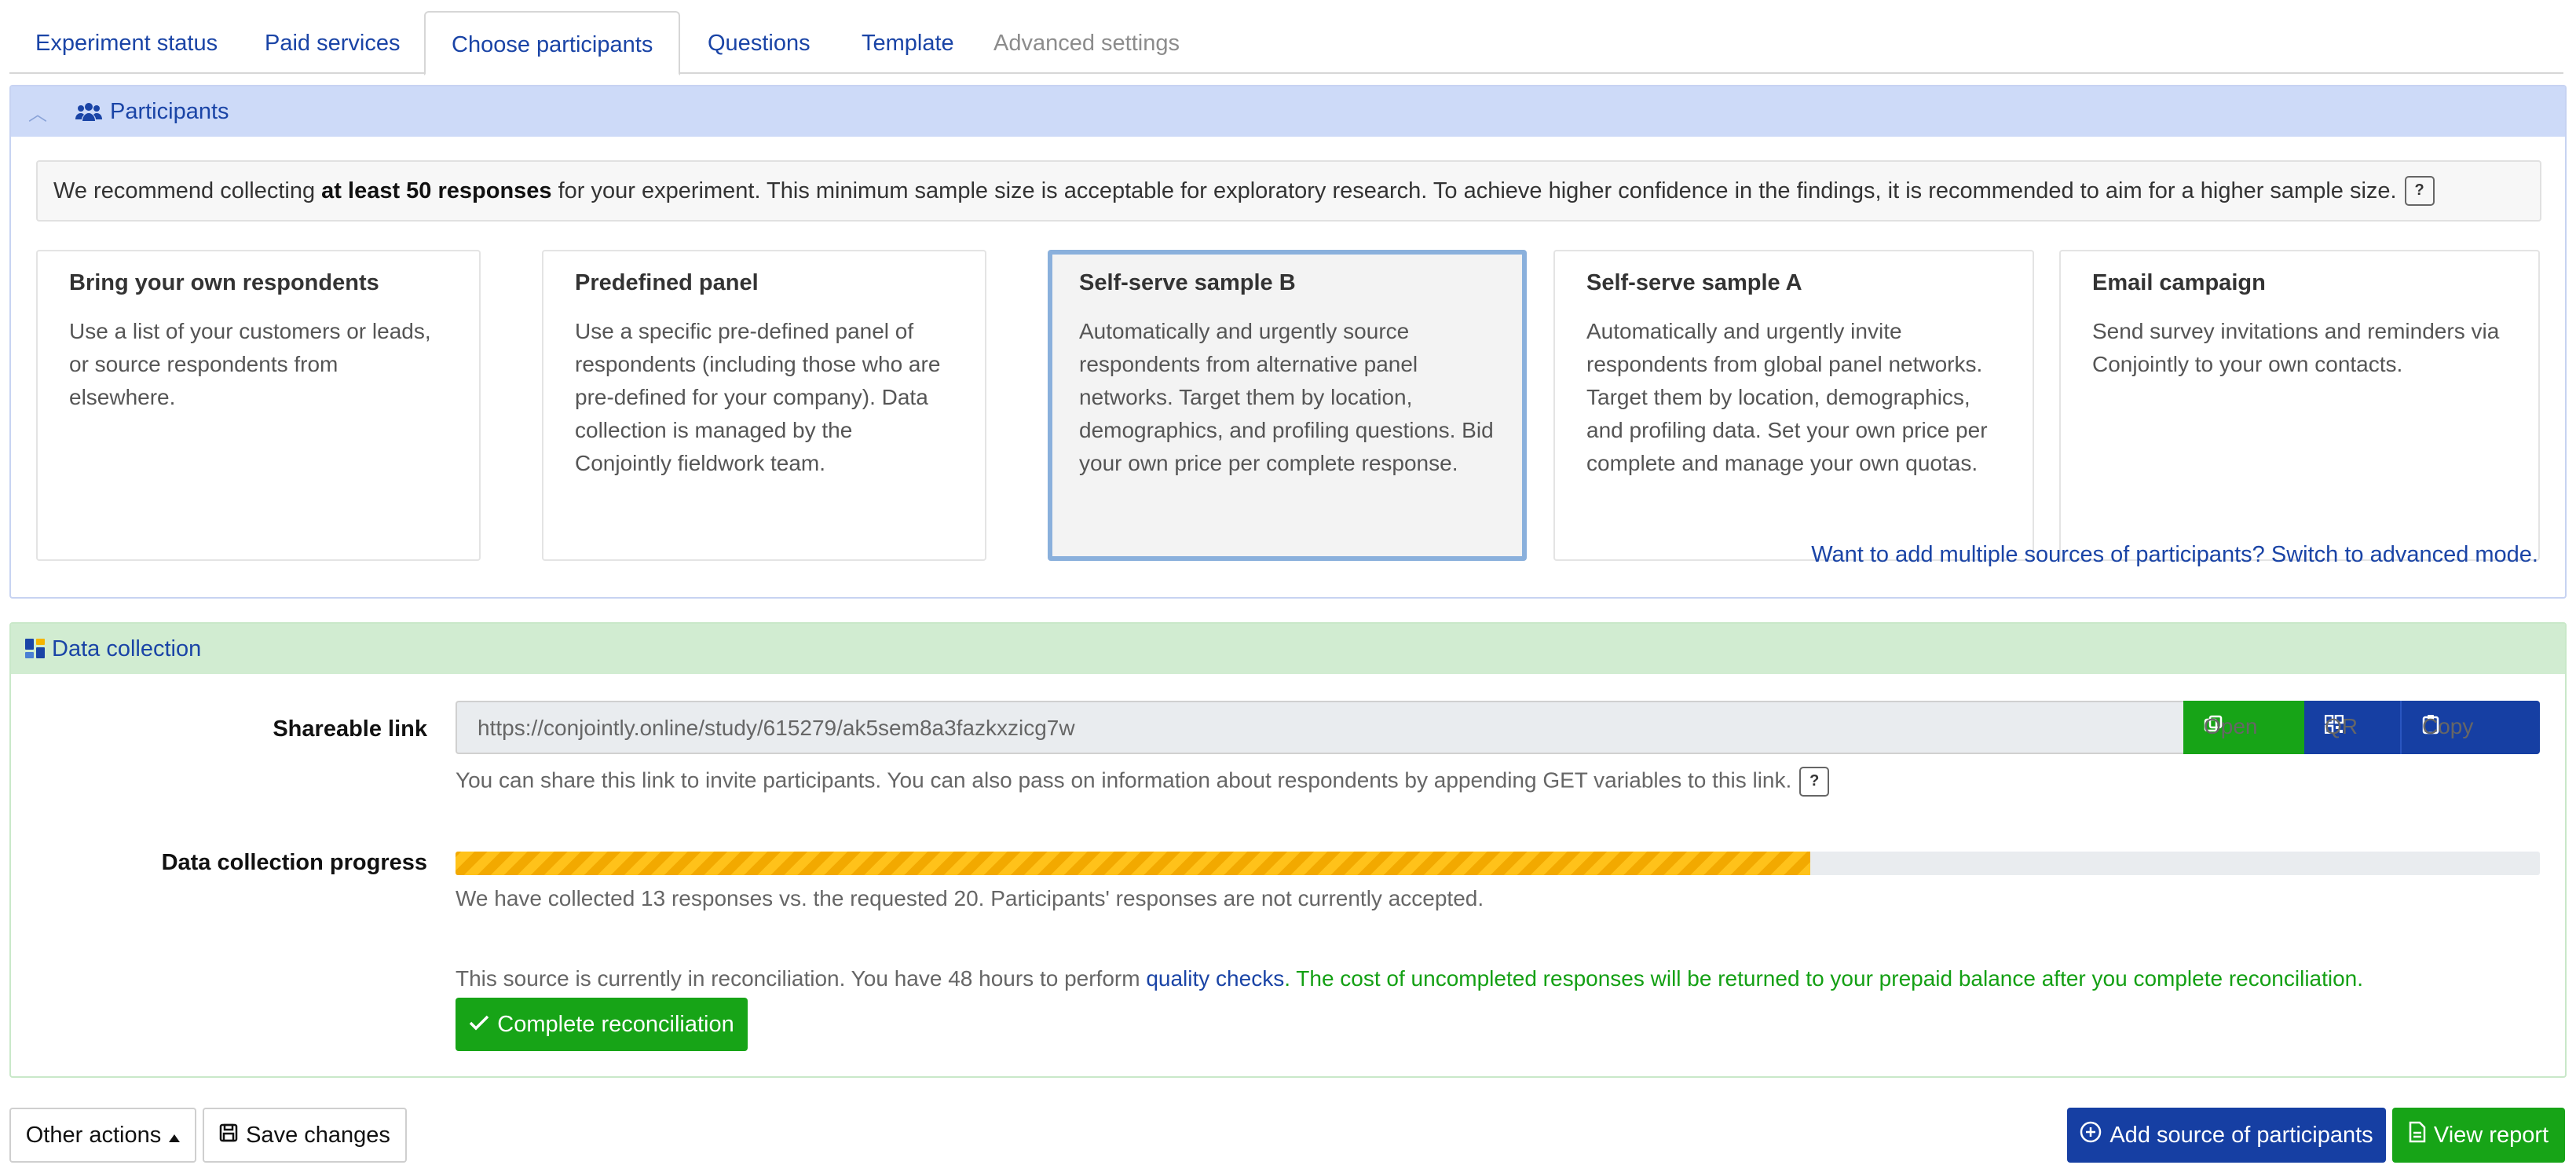  I want to click on tab-questions: Questions, so click(759, 41).